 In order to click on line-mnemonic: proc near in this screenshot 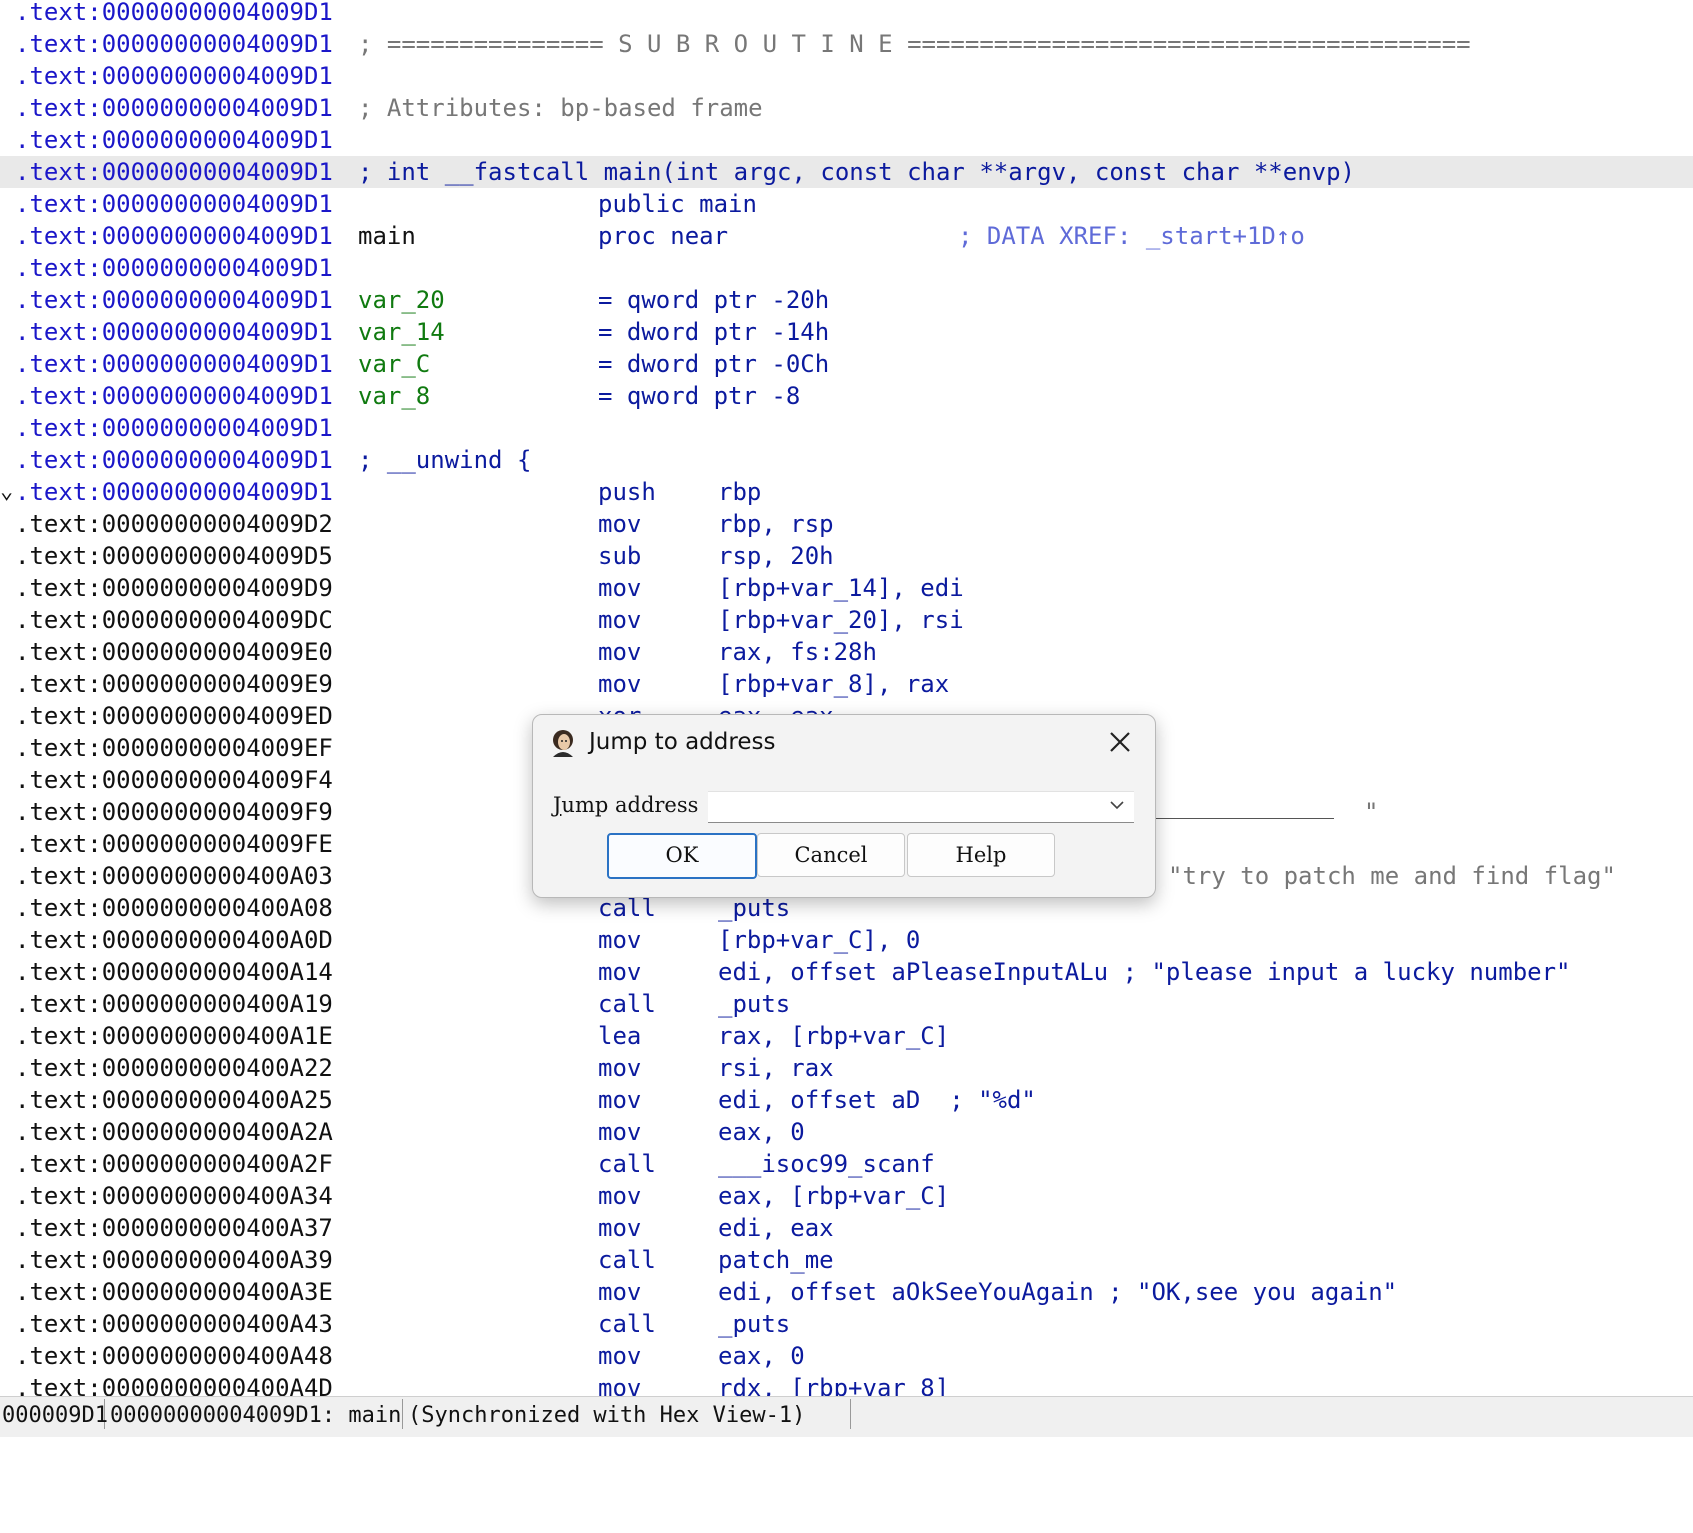, I will do `click(663, 236)`.